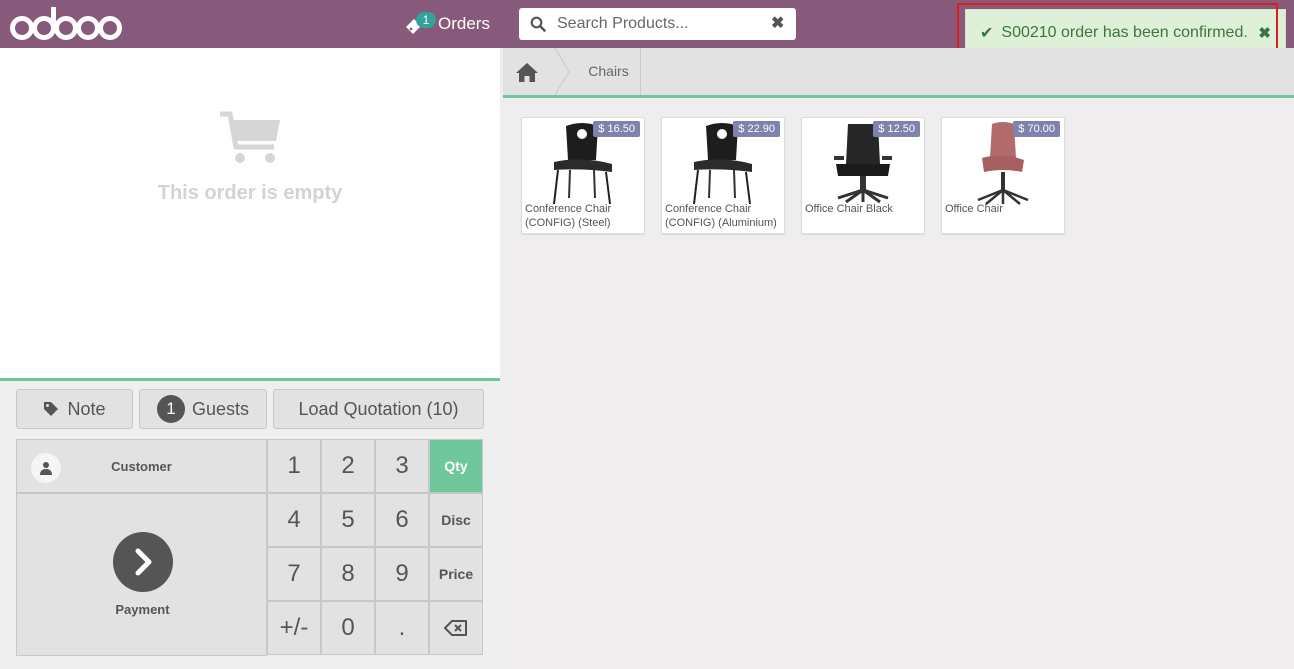  Describe the element at coordinates (66, 23) in the screenshot. I see `odoo-logo` at that location.